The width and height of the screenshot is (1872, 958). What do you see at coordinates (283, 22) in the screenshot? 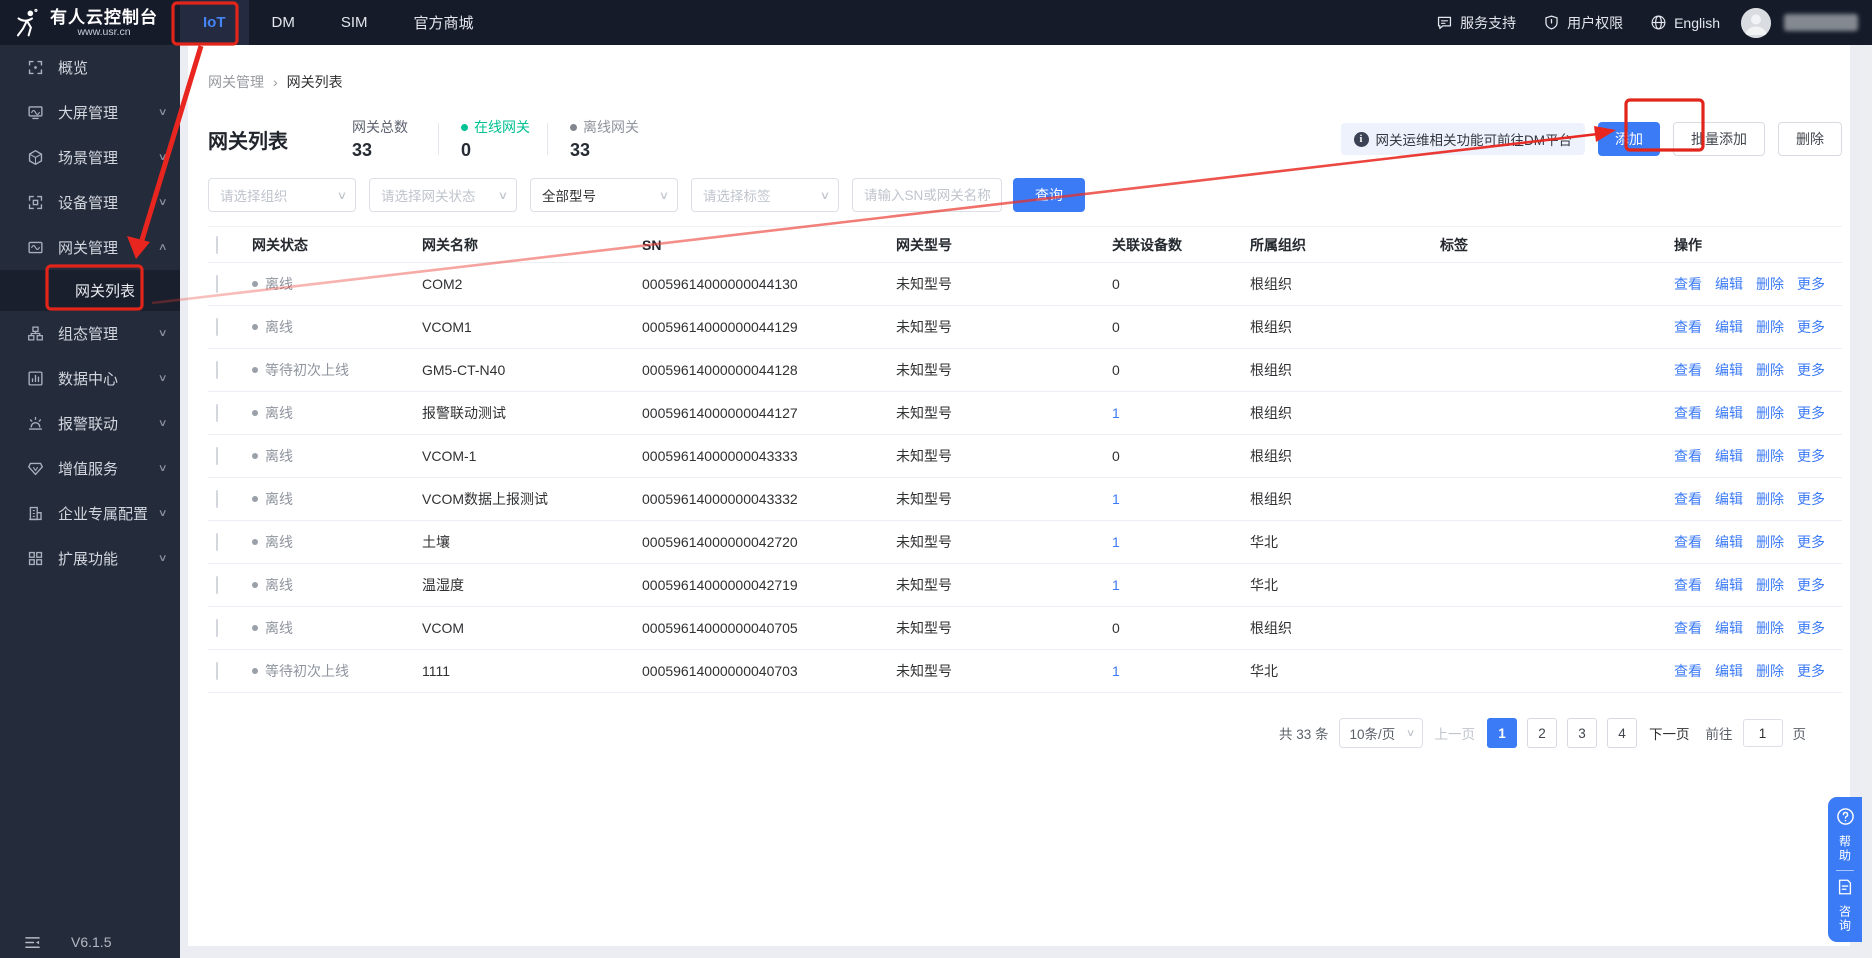
I see `topnav-tab-dm: DM` at bounding box center [283, 22].